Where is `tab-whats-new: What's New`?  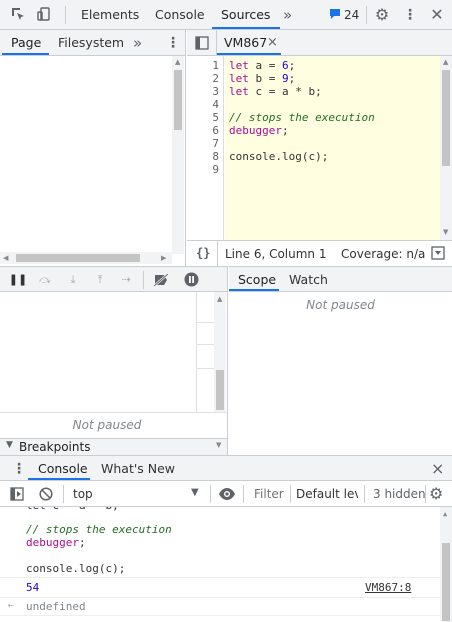
tab-whats-new: What's New is located at coordinates (138, 469).